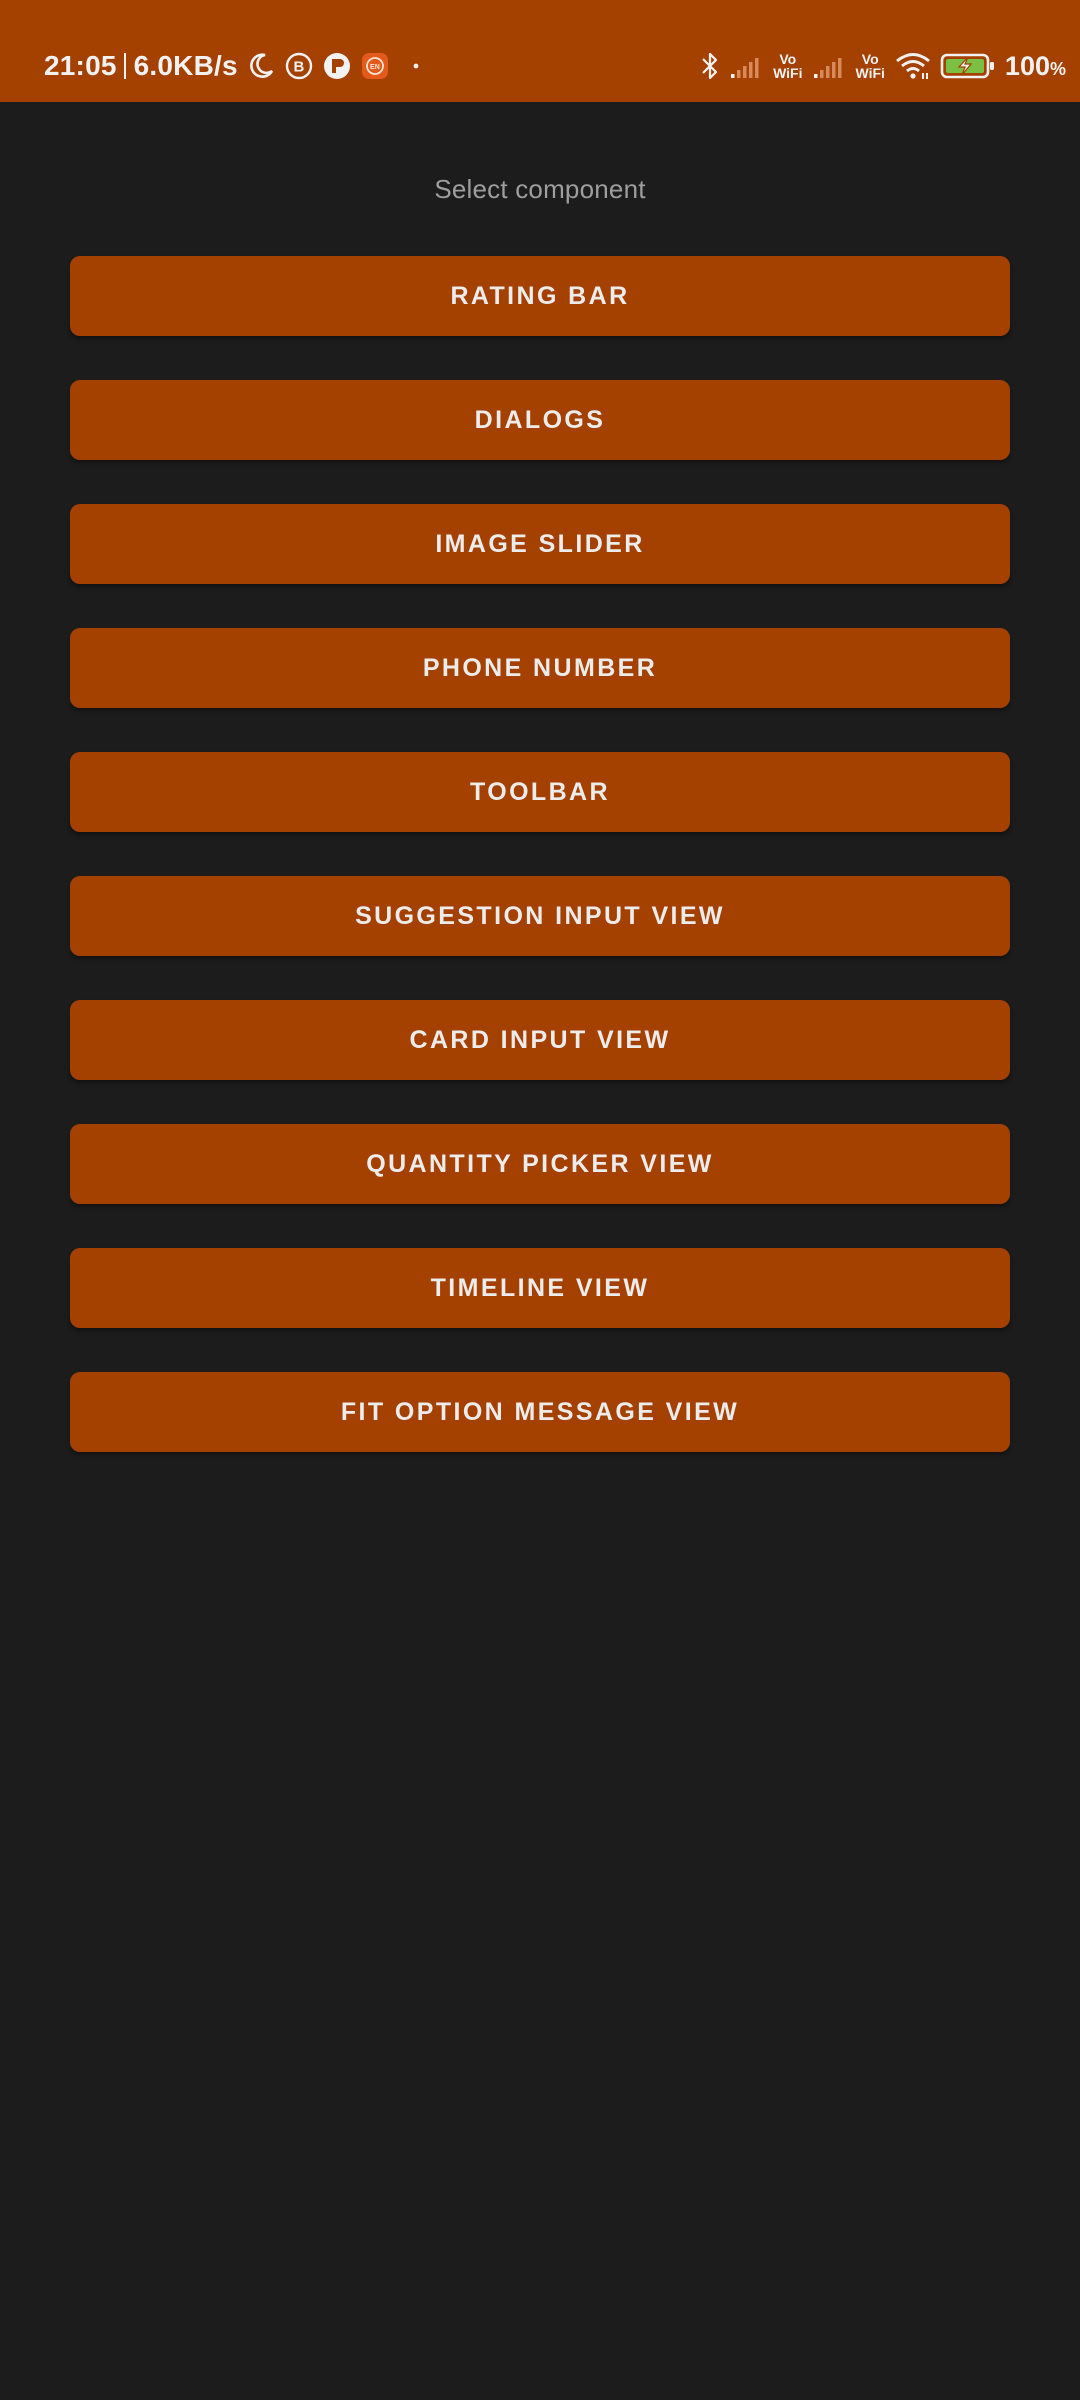  Describe the element at coordinates (416, 66) in the screenshot. I see `dot-icon` at that location.